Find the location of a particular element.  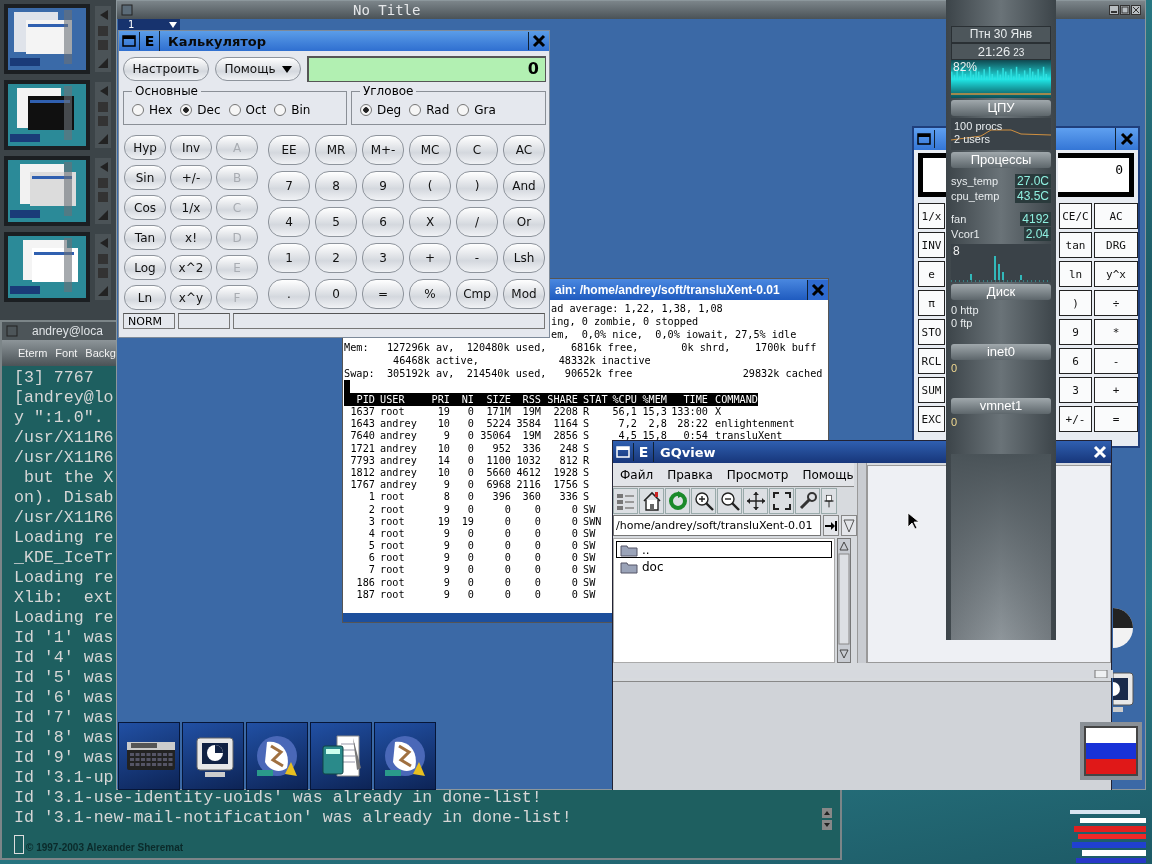

calculator-key: 0 is located at coordinates (336, 294).